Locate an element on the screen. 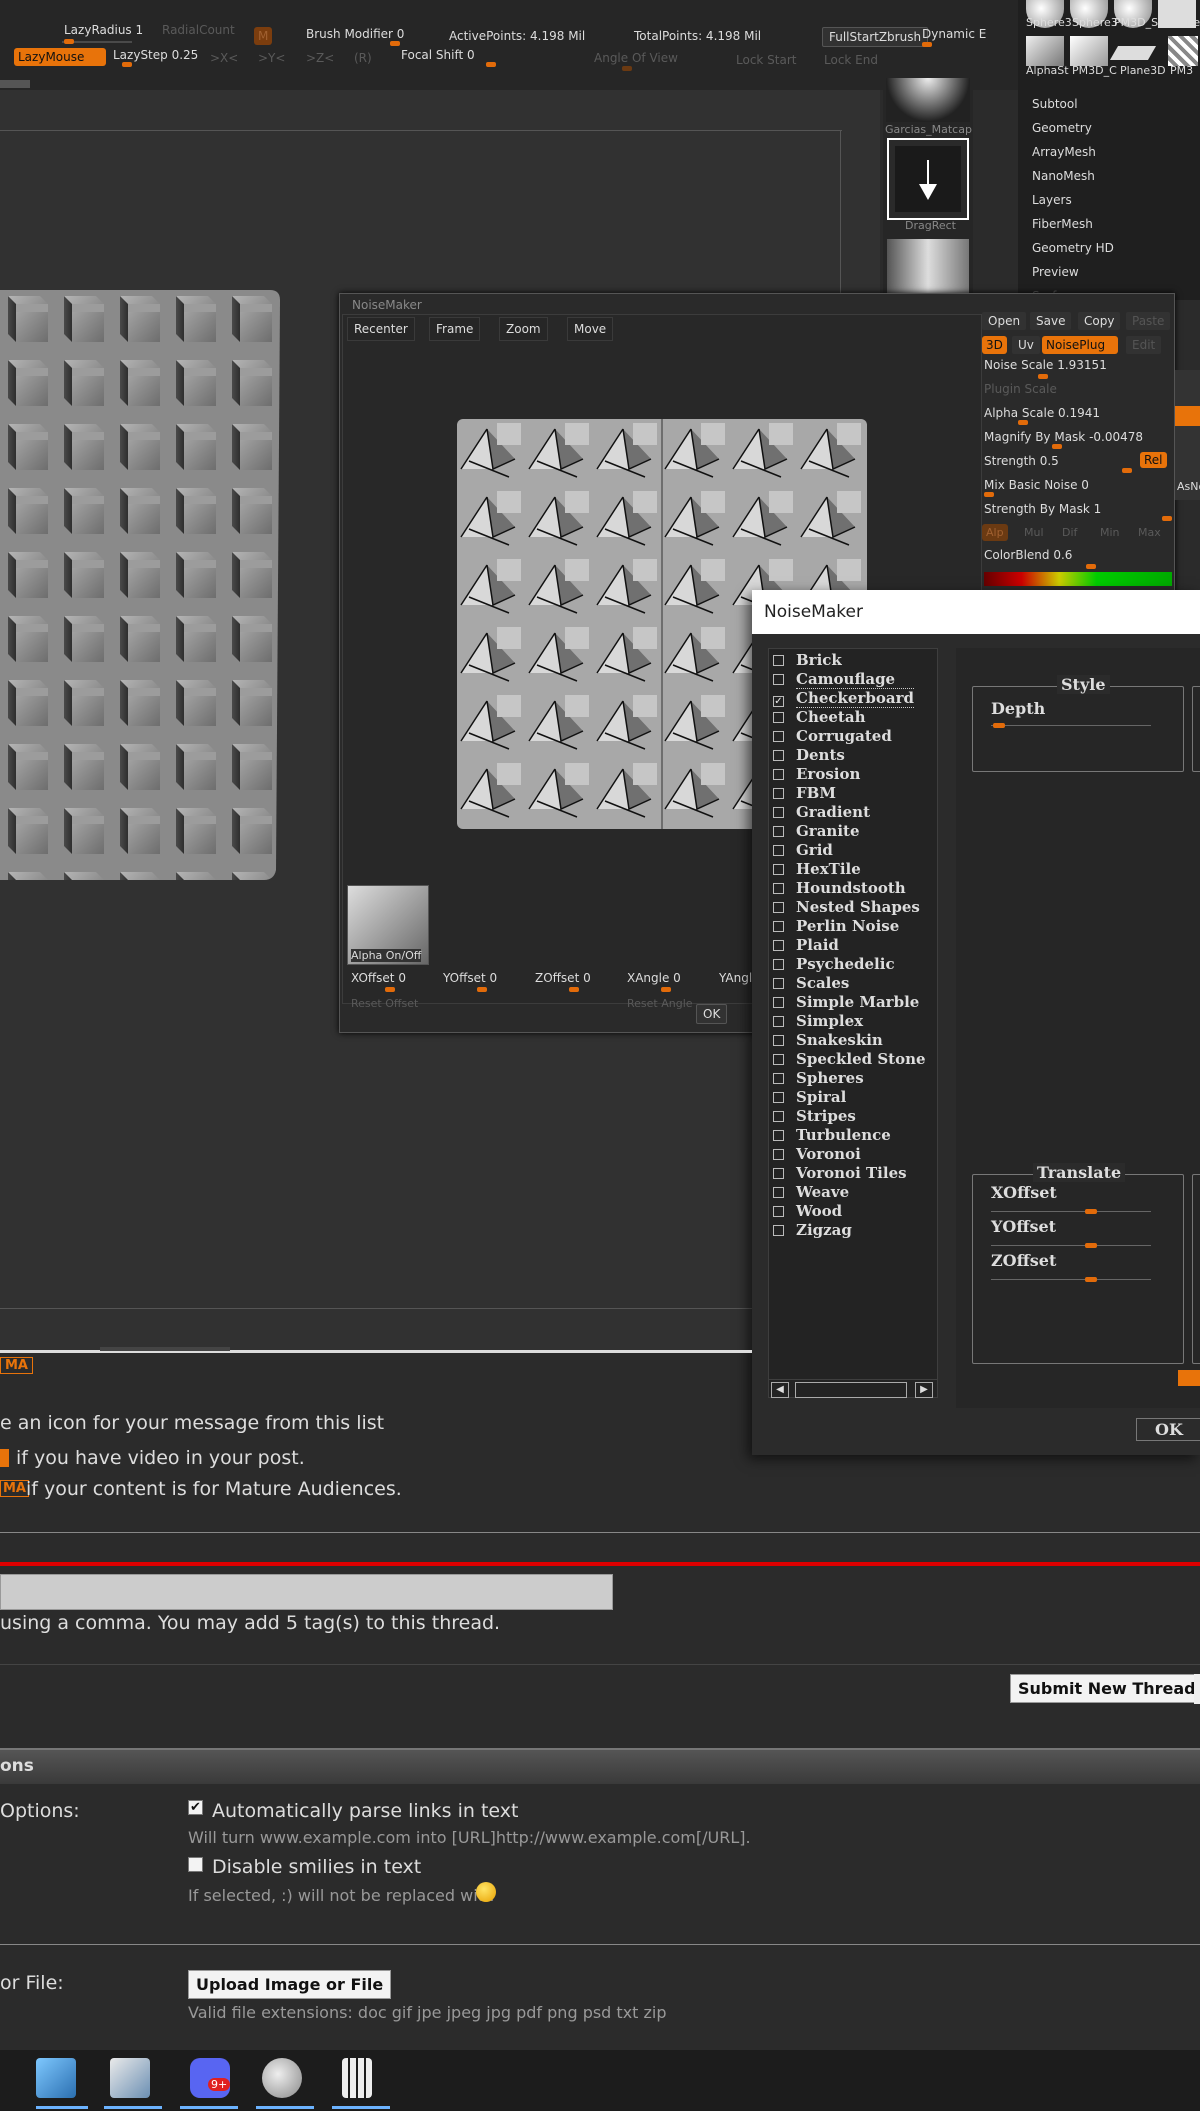 The image size is (1200, 2111). noise-type-item: Simple Marble is located at coordinates (846, 1002).